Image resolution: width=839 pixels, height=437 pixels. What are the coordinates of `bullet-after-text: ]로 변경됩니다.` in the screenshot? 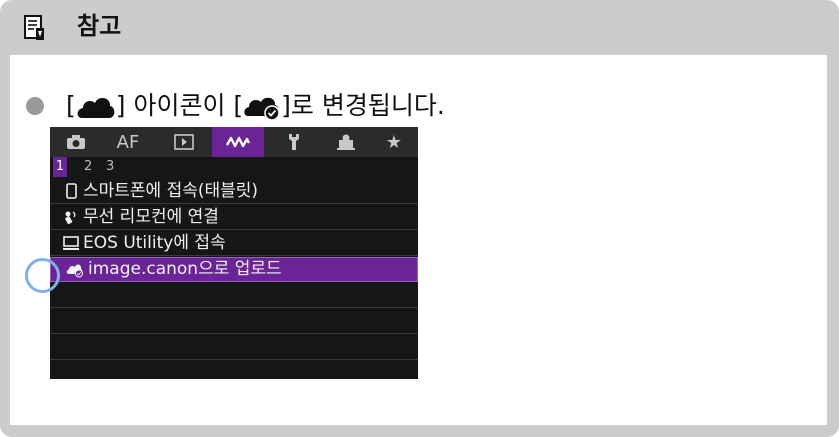 It's located at (363, 105).